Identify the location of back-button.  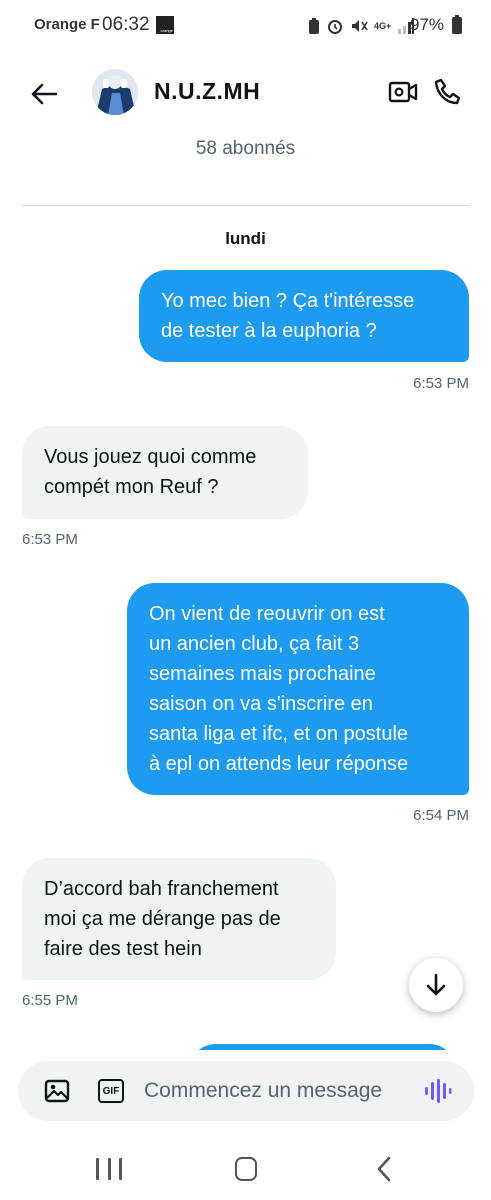
(44, 94).